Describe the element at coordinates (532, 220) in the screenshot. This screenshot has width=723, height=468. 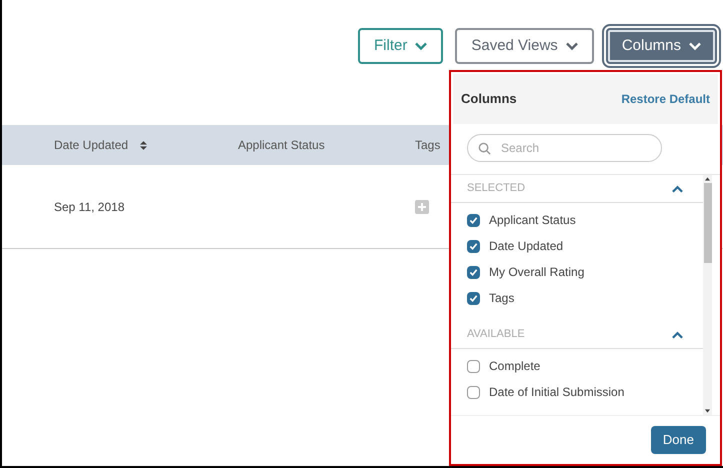
I see `column-option: Applicant Status` at that location.